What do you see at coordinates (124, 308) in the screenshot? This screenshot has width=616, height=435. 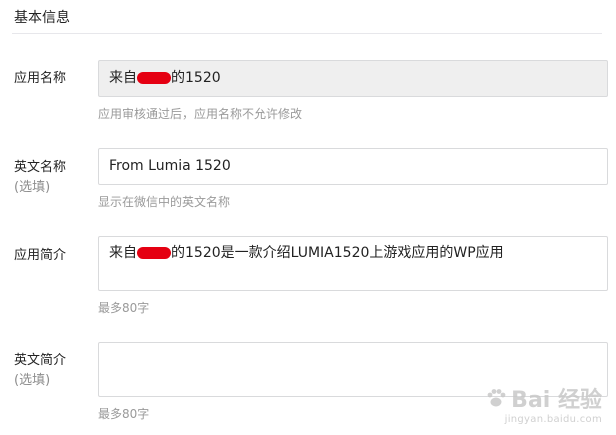 I see `app-intro-hint: 最多80字` at bounding box center [124, 308].